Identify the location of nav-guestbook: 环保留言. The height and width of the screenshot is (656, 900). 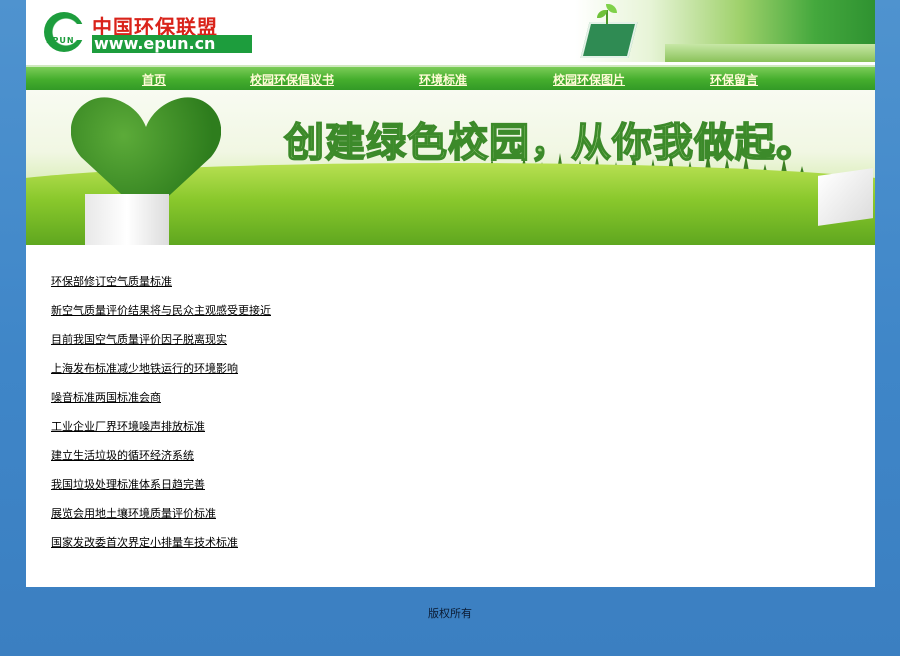
(734, 79).